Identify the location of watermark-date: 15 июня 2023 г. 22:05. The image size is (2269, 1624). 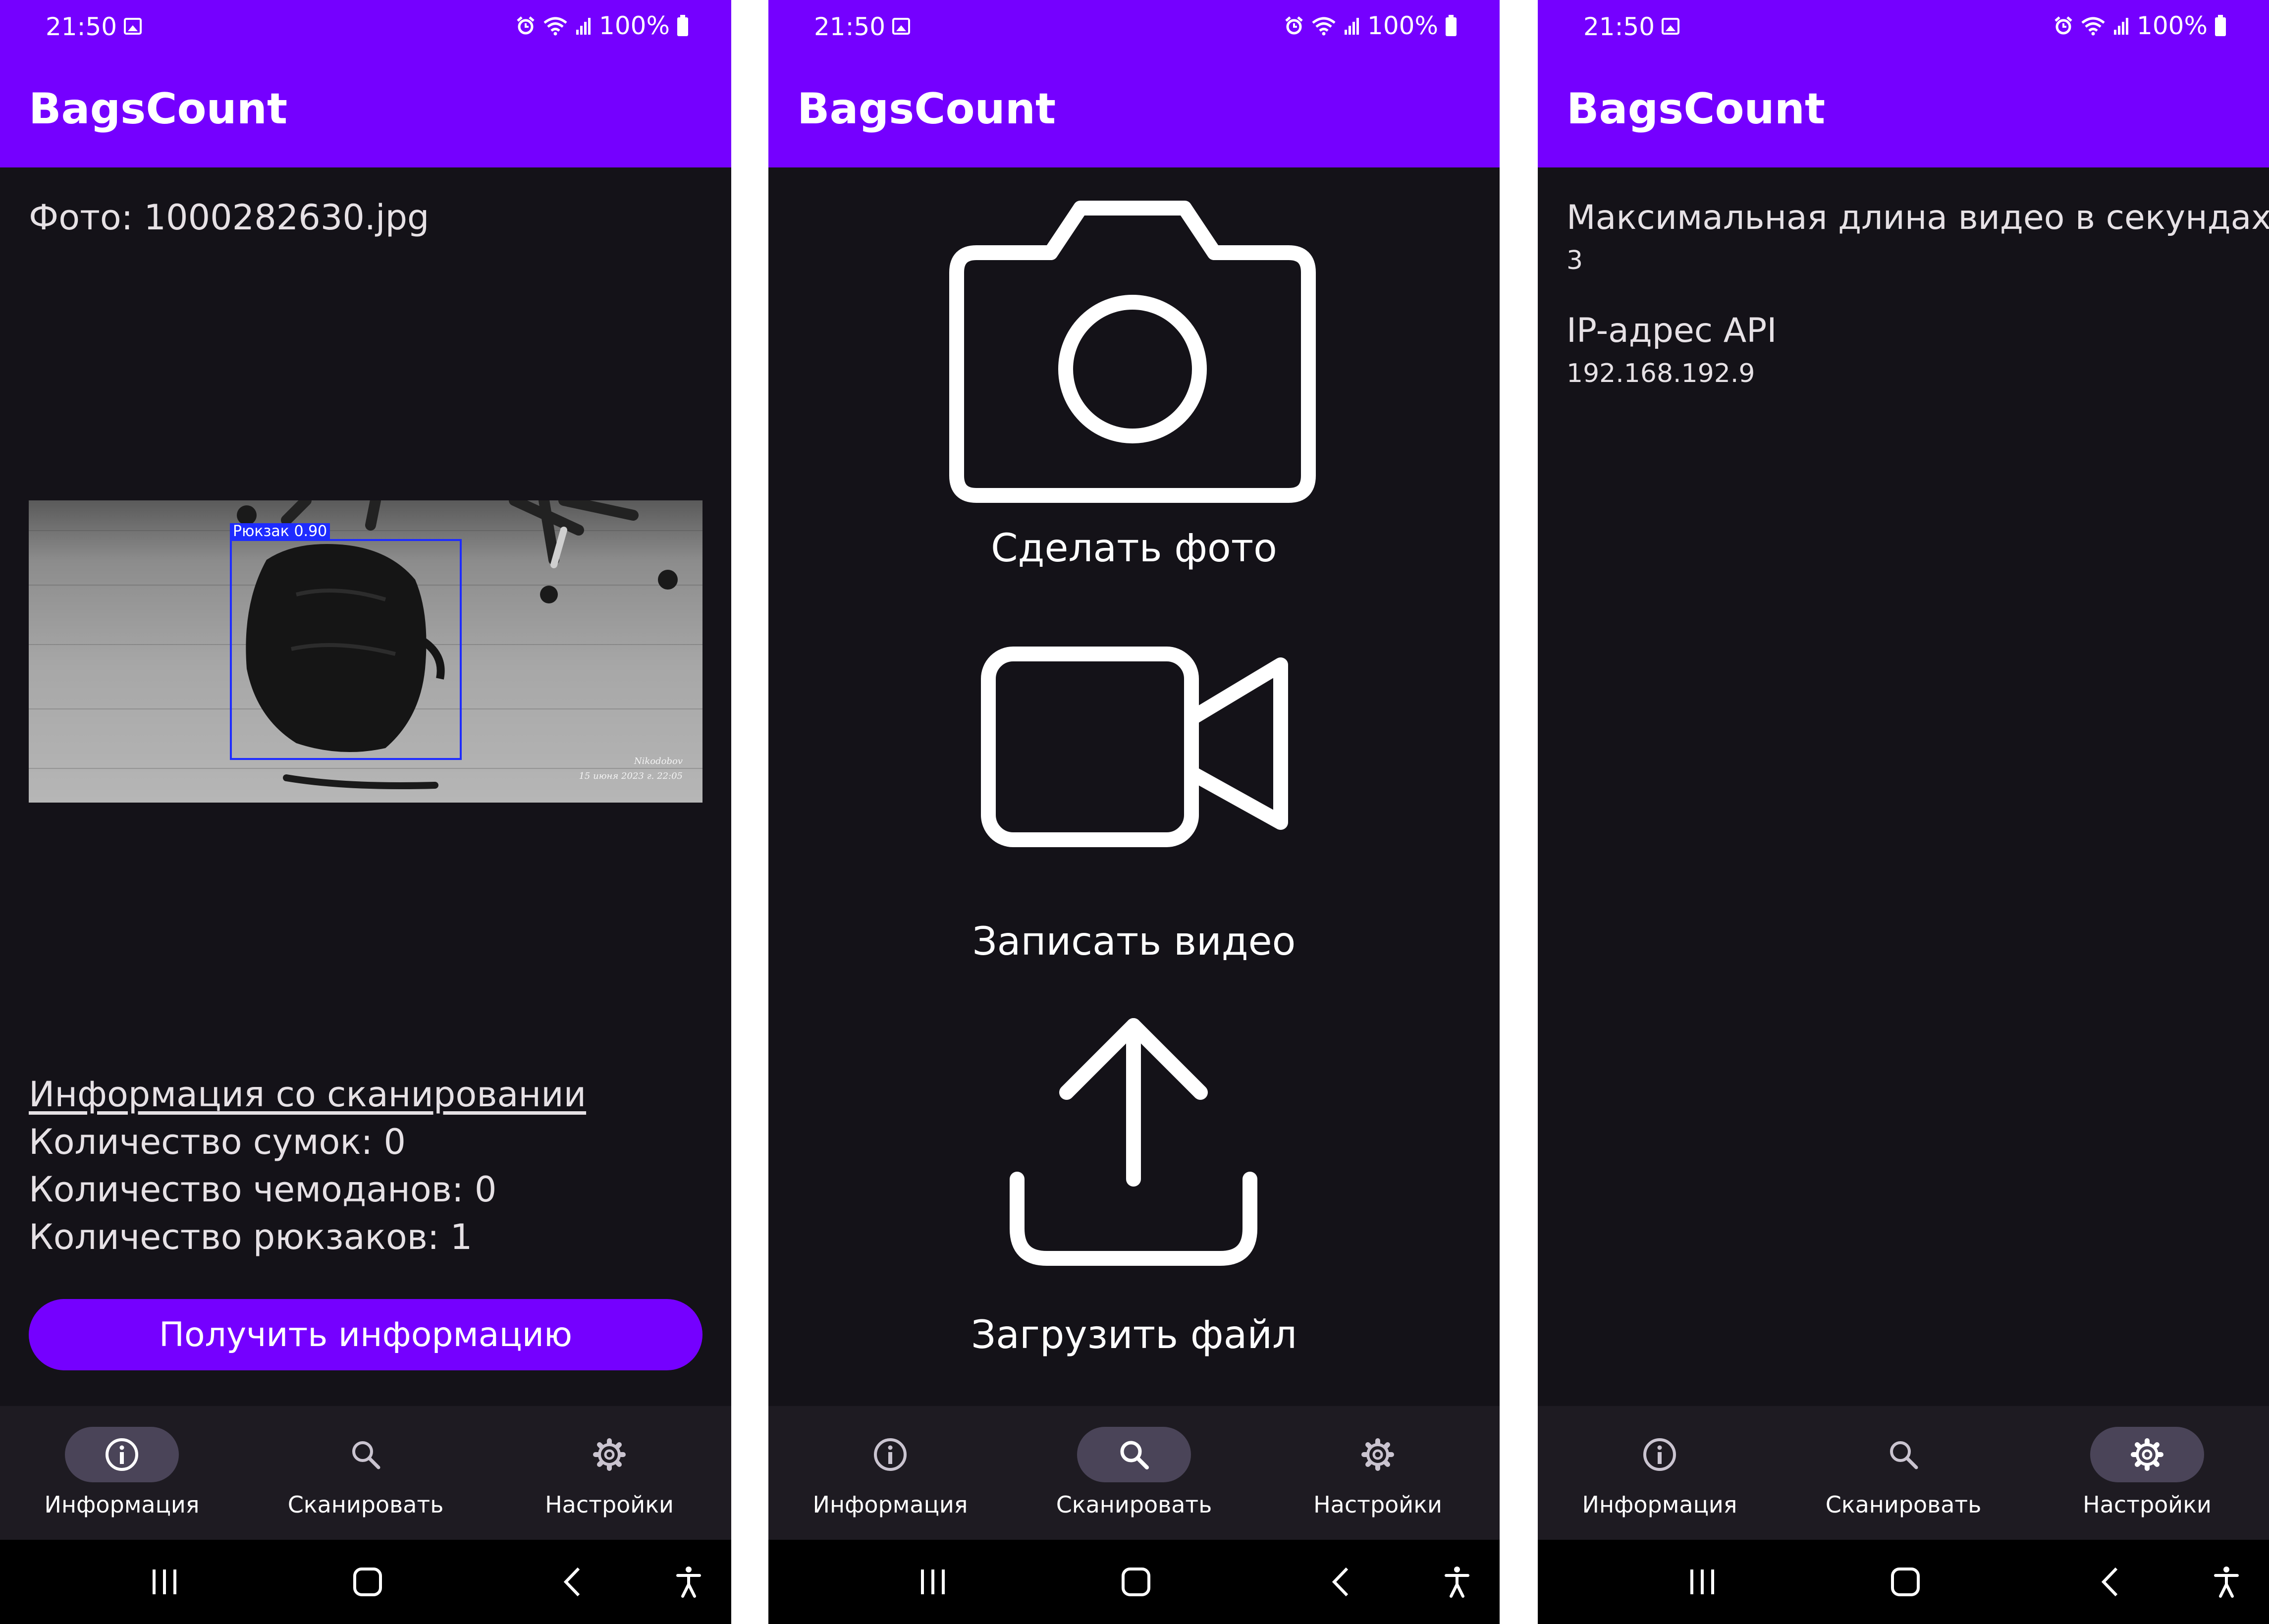
(631, 776).